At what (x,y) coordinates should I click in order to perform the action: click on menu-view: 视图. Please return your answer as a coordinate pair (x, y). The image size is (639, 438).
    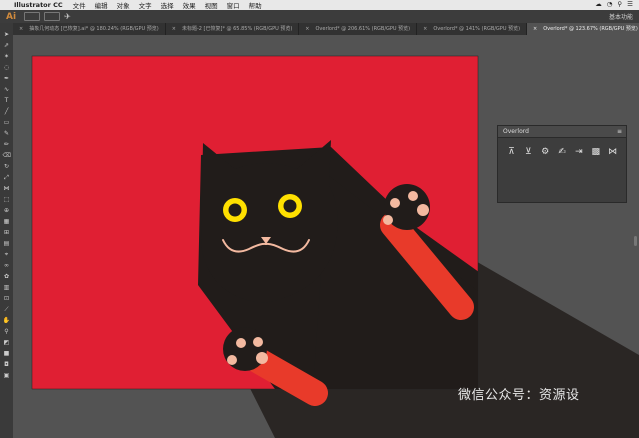
    Looking at the image, I should click on (211, 5).